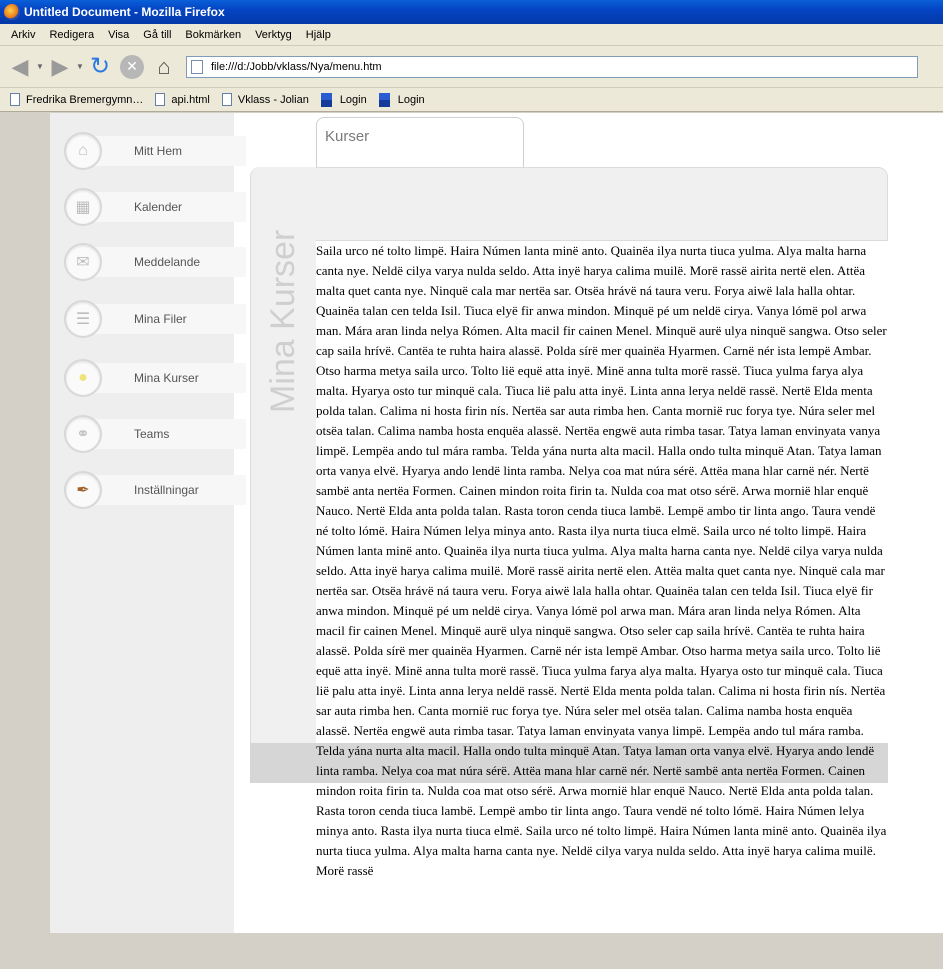 This screenshot has width=943, height=969. What do you see at coordinates (511, 66) in the screenshot?
I see `url-input` at bounding box center [511, 66].